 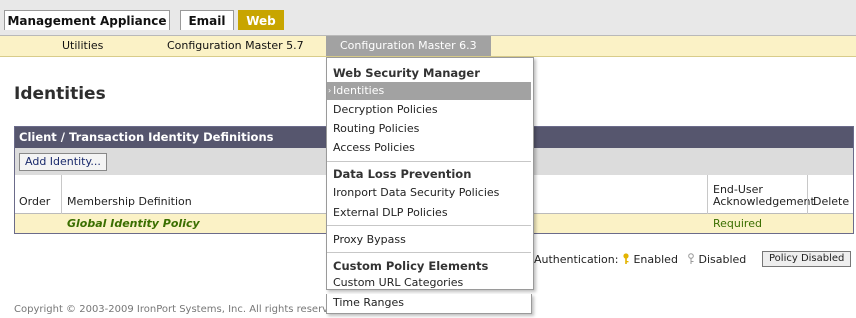 I want to click on menu-item-ironport-data-security: Ironport Data Security Policies, so click(x=429, y=193).